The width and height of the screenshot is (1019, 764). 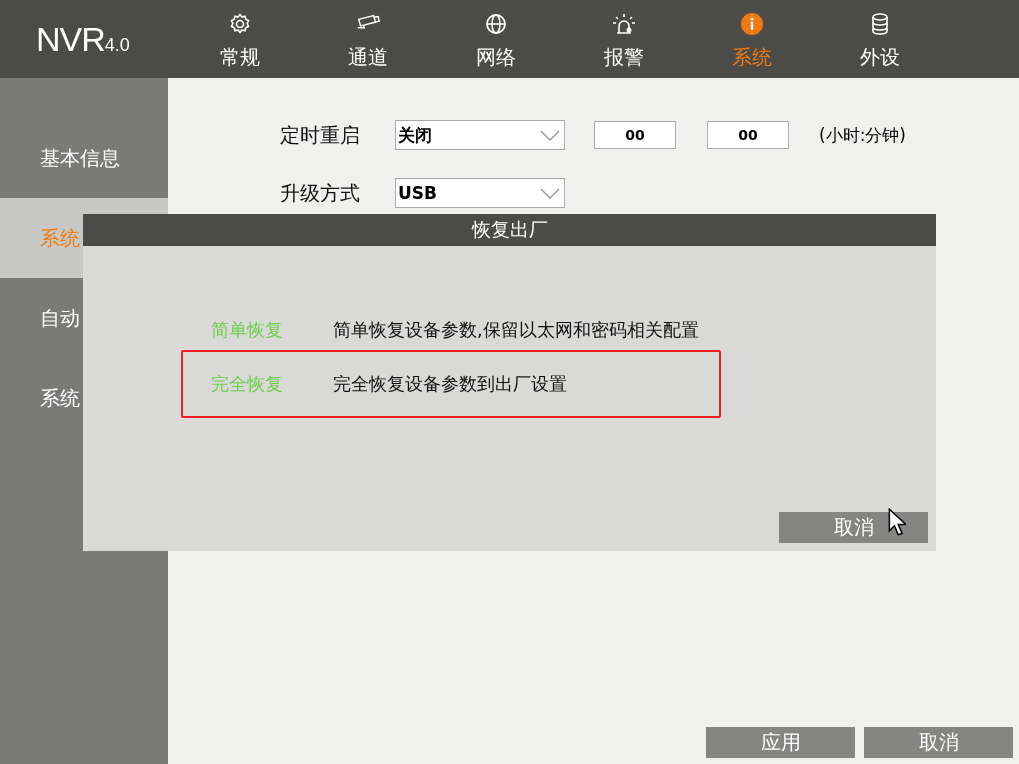 I want to click on action-button: 取消, so click(x=938, y=742).